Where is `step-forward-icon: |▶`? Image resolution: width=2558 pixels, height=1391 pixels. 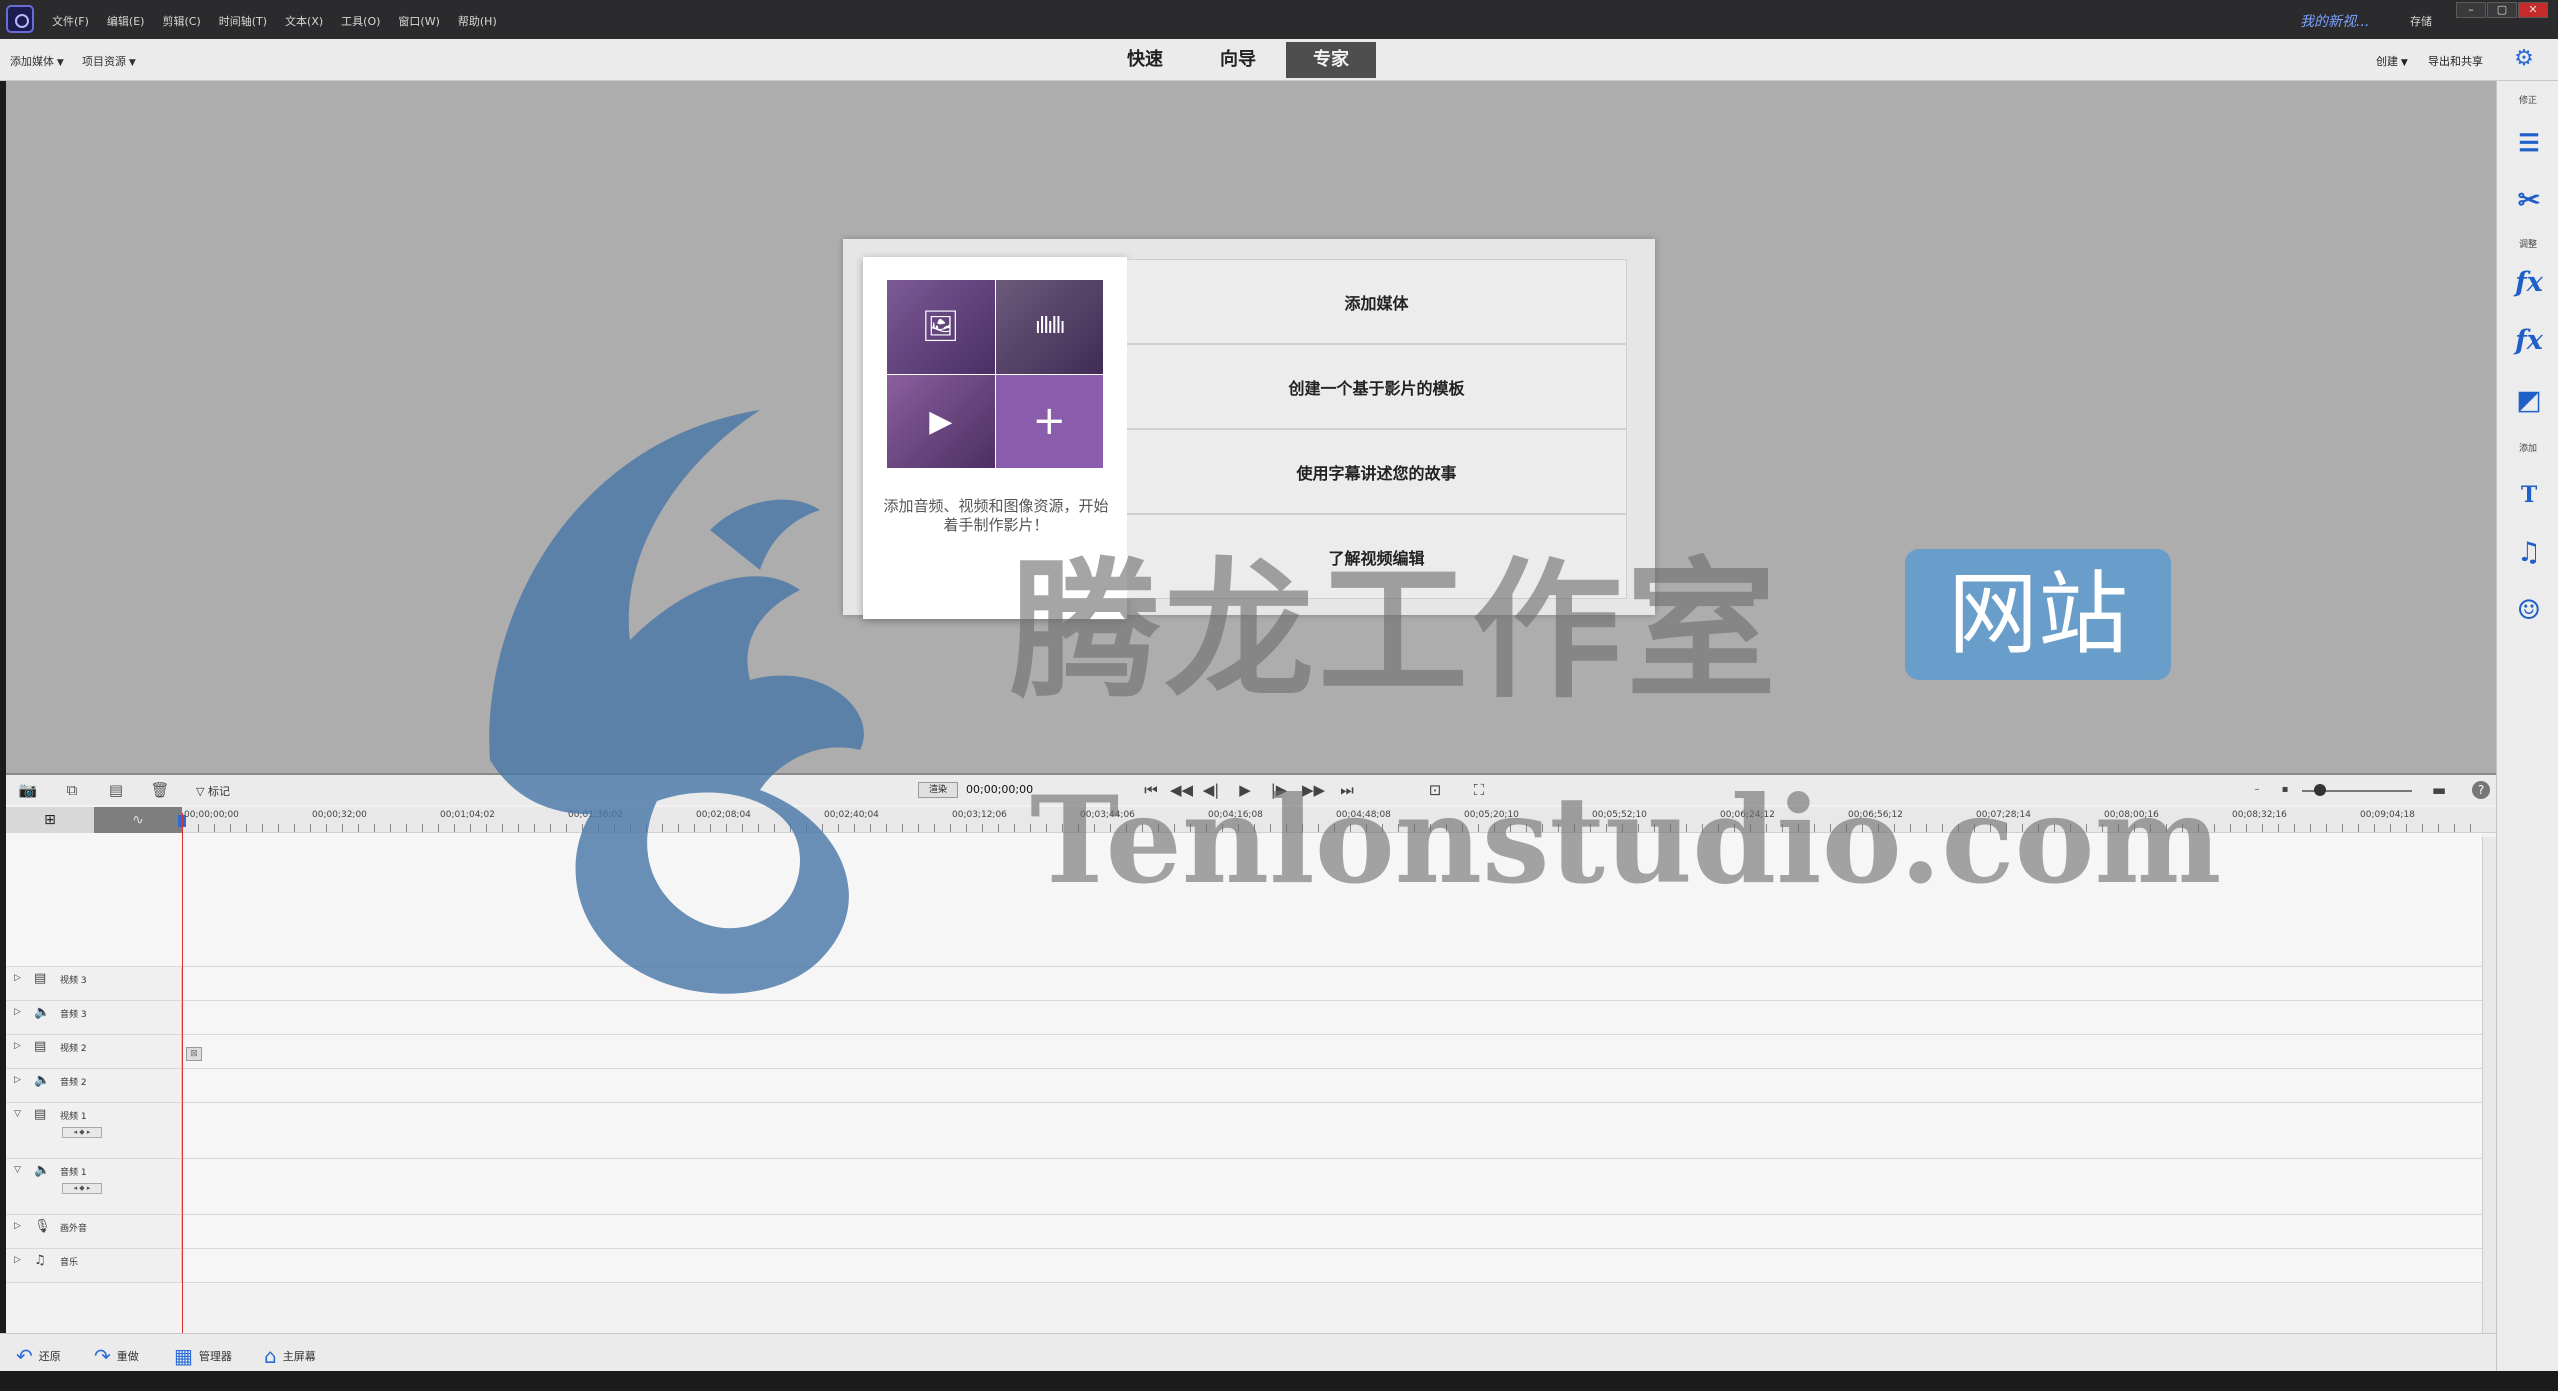
step-forward-icon: |▶ is located at coordinates (1279, 790).